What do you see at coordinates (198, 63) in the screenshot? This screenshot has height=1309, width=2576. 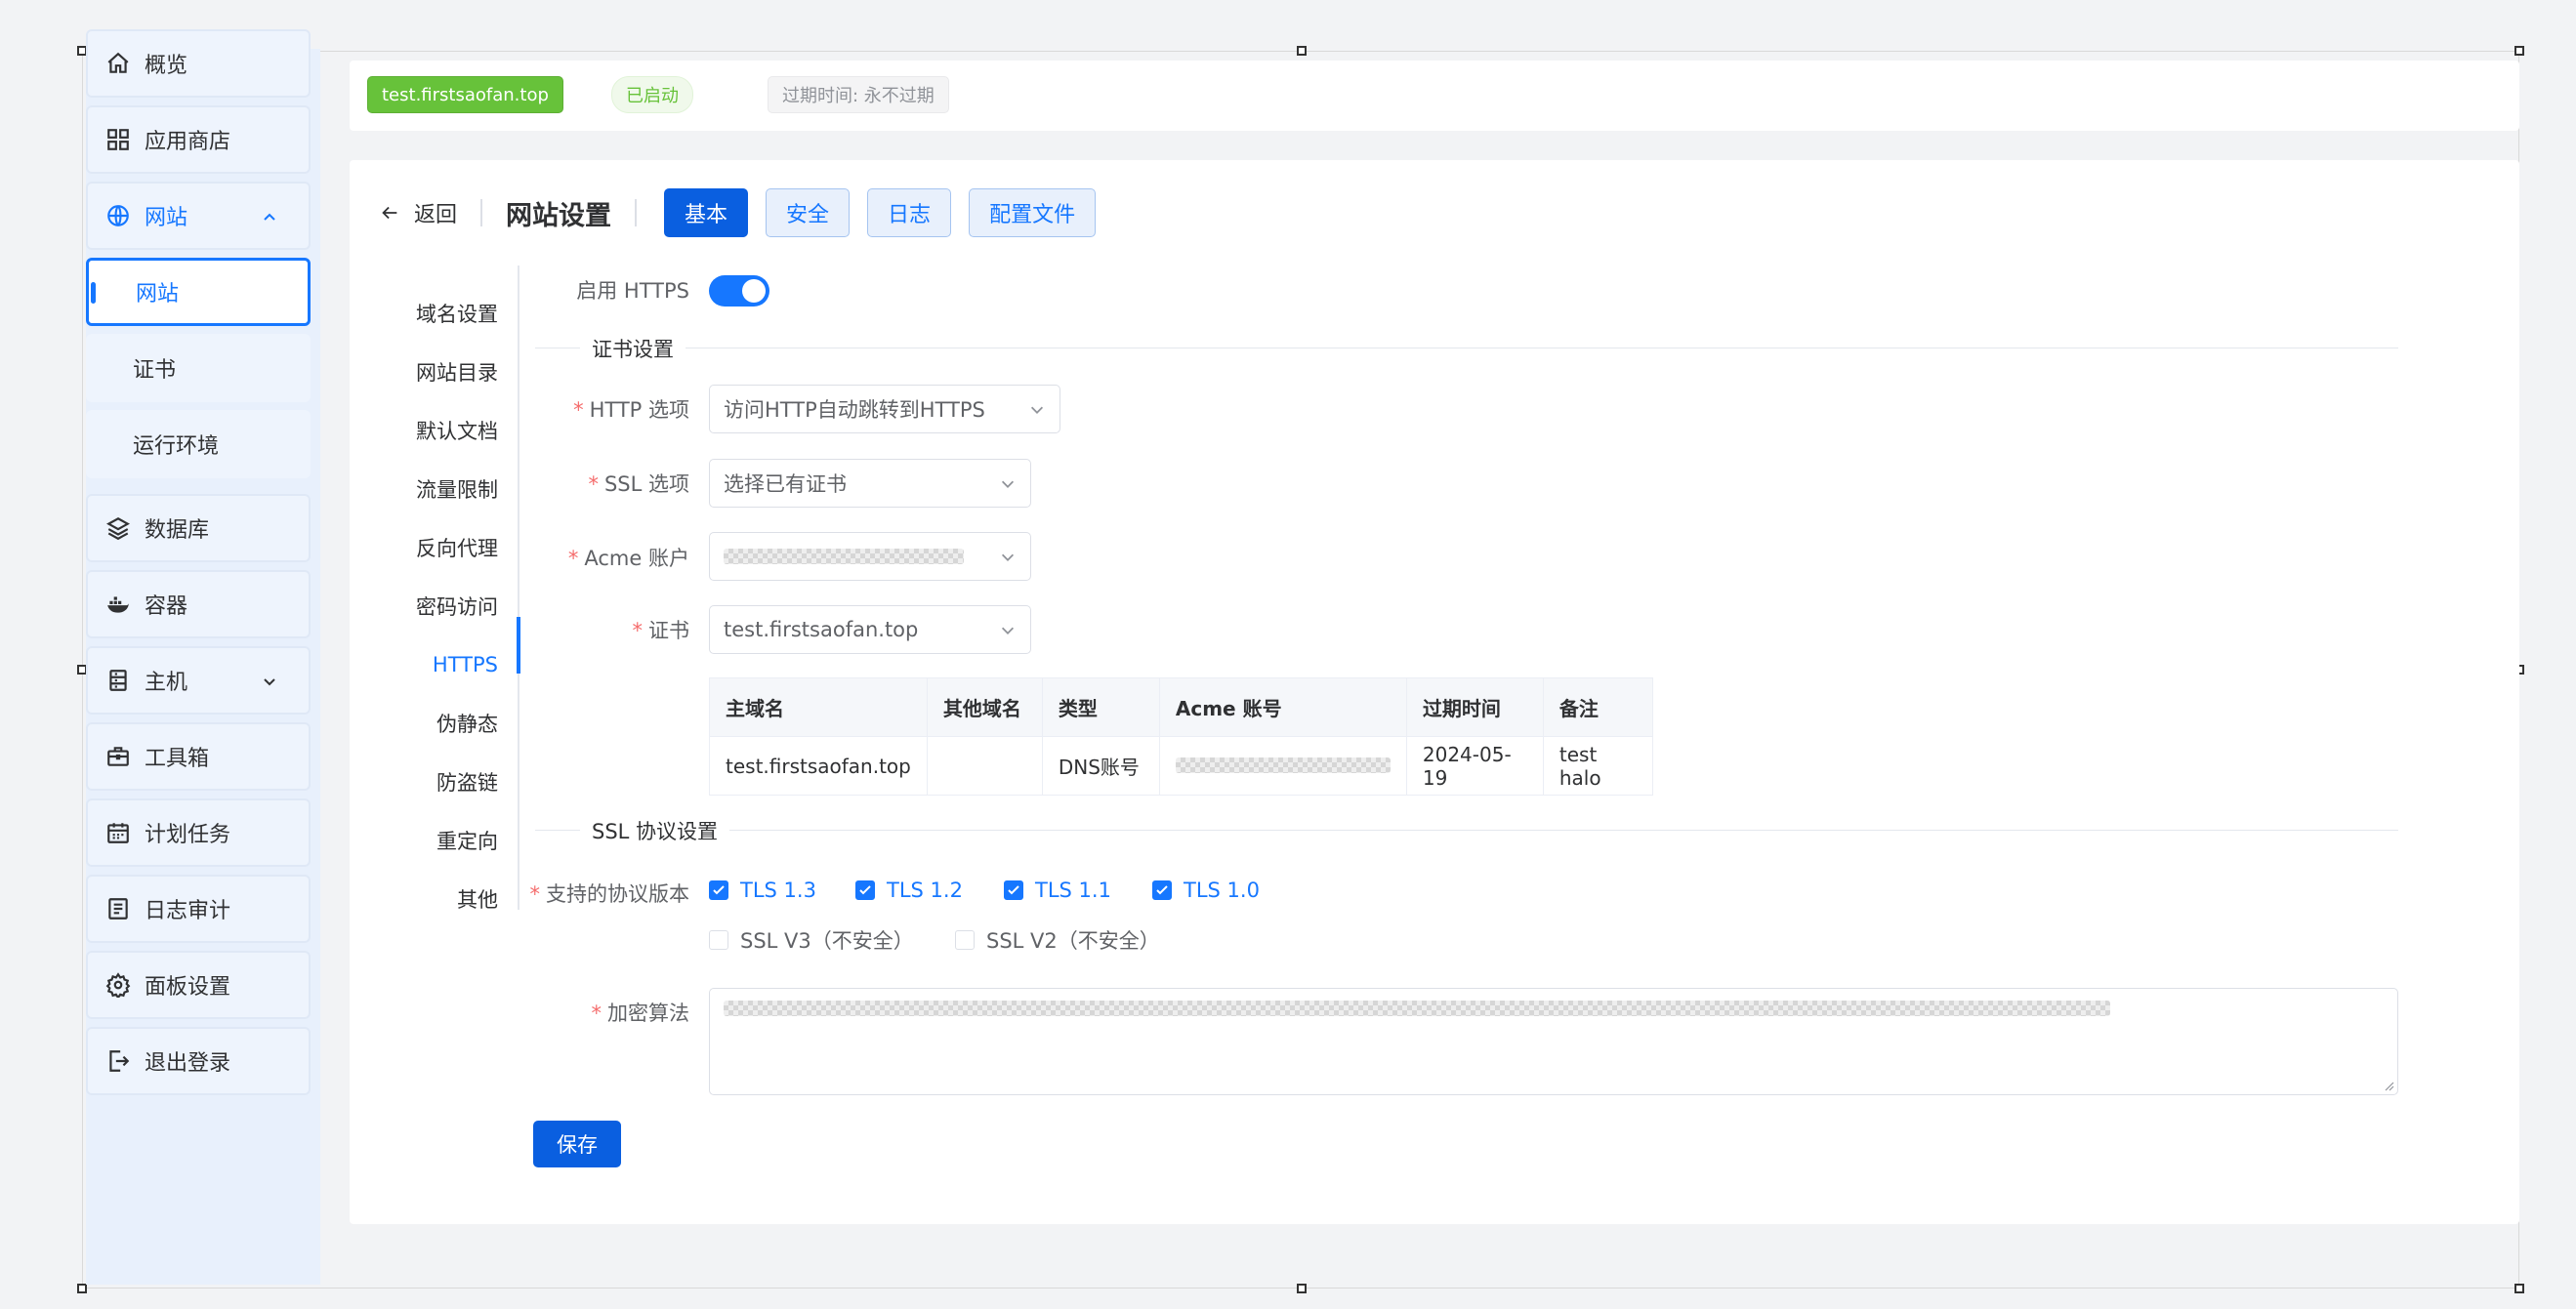 I see `sidebar-item-overview: 概览` at bounding box center [198, 63].